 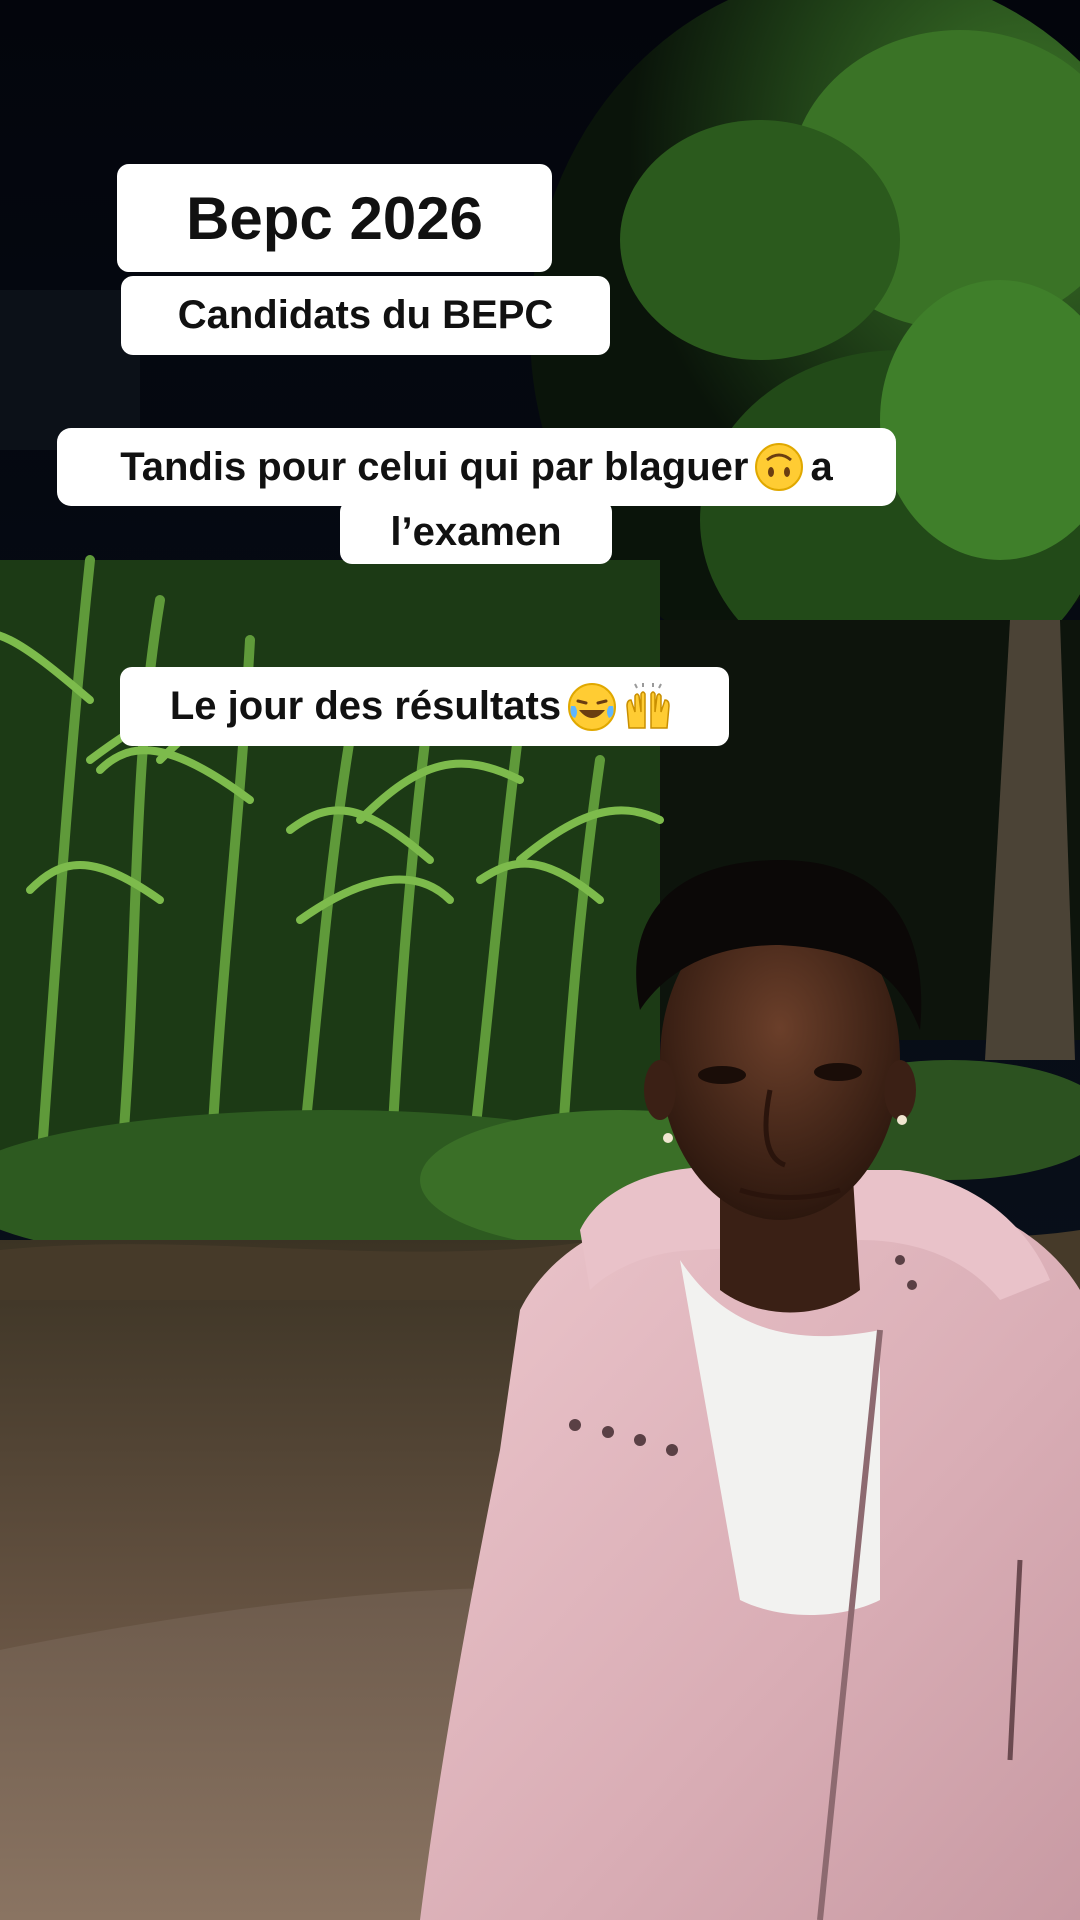 I want to click on caption-results-text: Le jour des résultats, so click(x=365, y=706).